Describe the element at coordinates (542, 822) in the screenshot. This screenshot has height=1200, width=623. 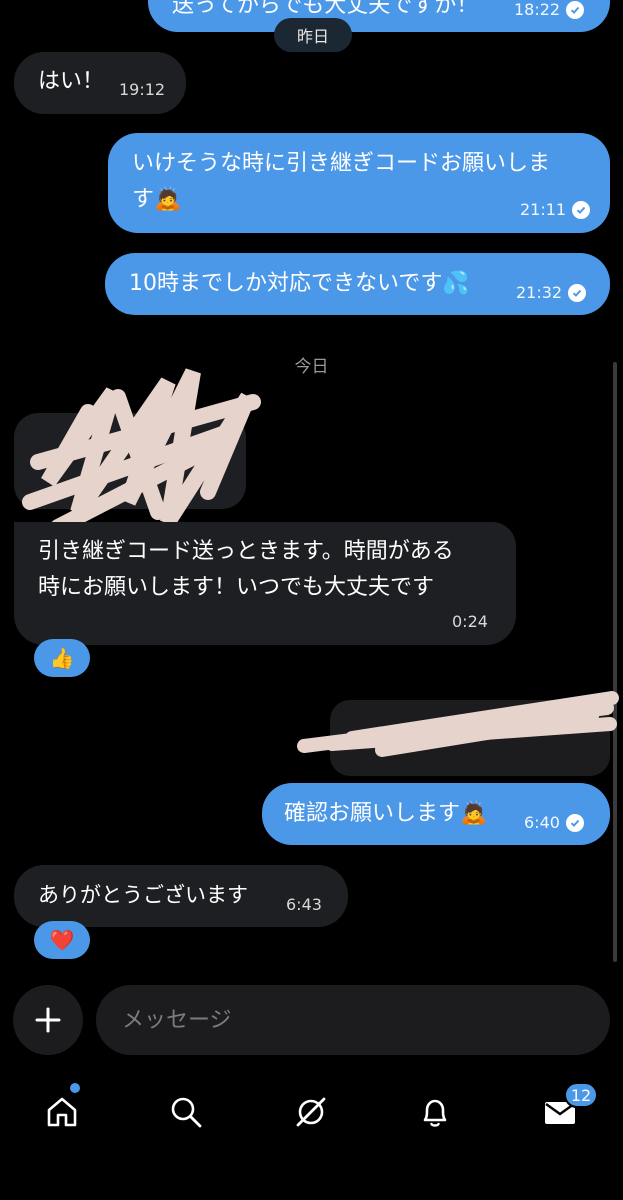
I see `message-time: 6:40` at that location.